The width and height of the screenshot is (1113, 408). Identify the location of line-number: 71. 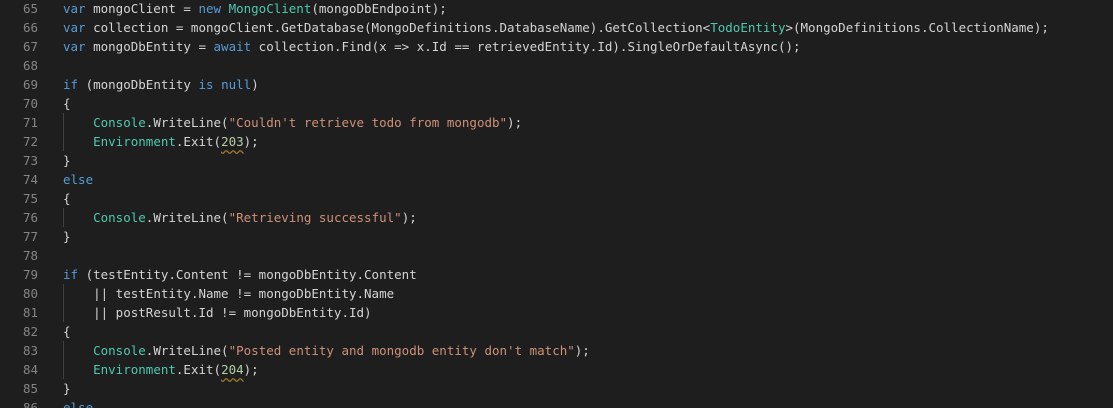
(30, 122).